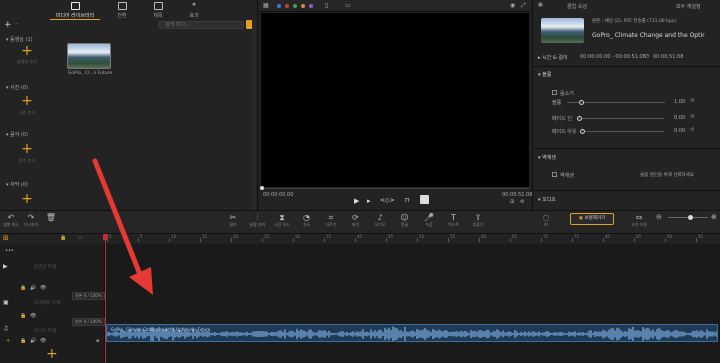 The image size is (720, 363). Describe the element at coordinates (688, 6) in the screenshot. I see `reset-all-button: 모두 재설정` at that location.